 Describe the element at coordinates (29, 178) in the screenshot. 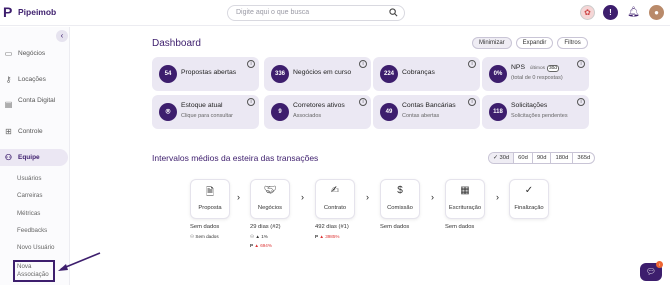

I see `submenu-usuarios: Usuários` at that location.